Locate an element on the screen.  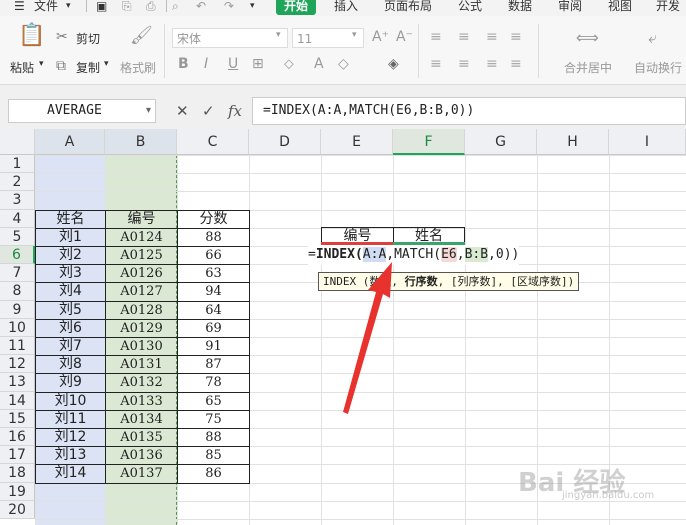
annotation-arrow is located at coordinates (367, 338).